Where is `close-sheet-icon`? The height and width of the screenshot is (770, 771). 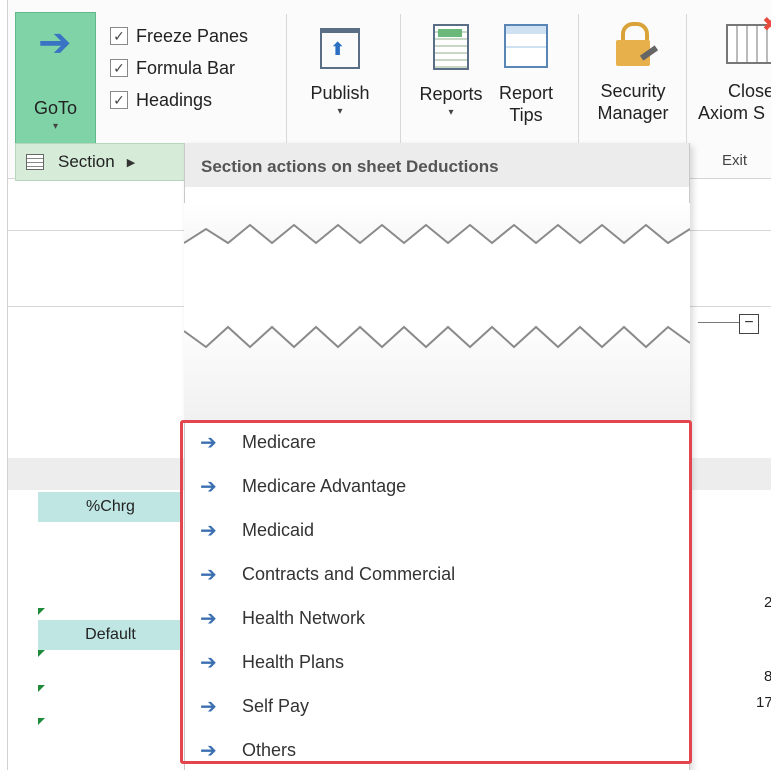 close-sheet-icon is located at coordinates (748, 38).